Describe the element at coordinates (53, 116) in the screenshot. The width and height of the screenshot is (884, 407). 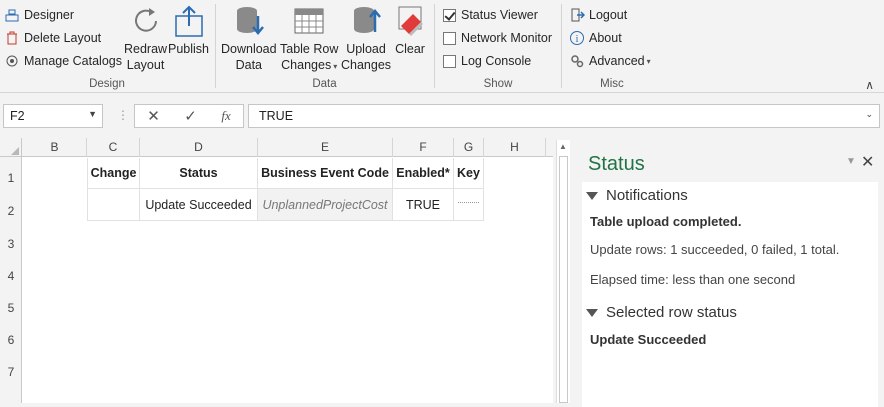
I see `name-box: F2 ▼` at that location.